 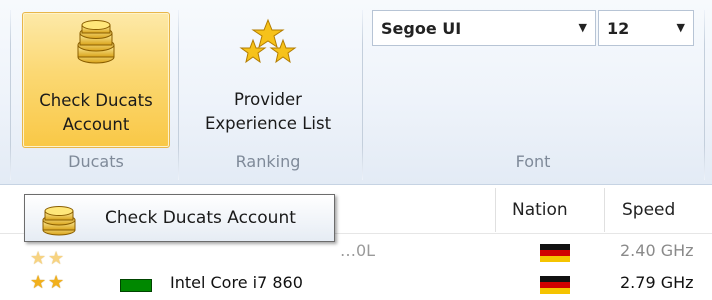 What do you see at coordinates (96, 80) in the screenshot?
I see `check-ducats-account-button: Check Ducats Account` at bounding box center [96, 80].